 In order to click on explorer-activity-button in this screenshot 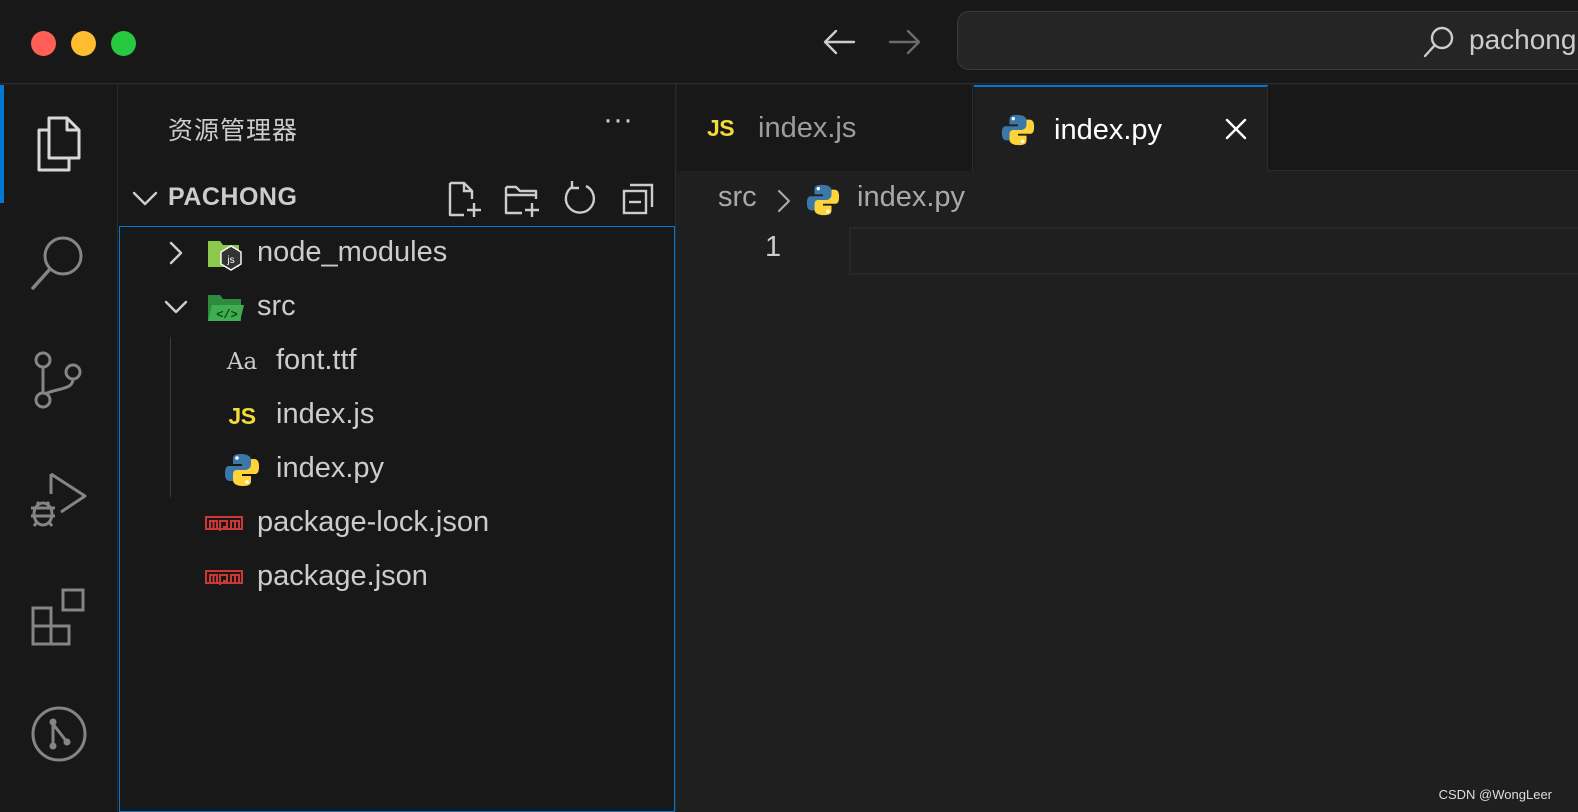, I will do `click(59, 144)`.